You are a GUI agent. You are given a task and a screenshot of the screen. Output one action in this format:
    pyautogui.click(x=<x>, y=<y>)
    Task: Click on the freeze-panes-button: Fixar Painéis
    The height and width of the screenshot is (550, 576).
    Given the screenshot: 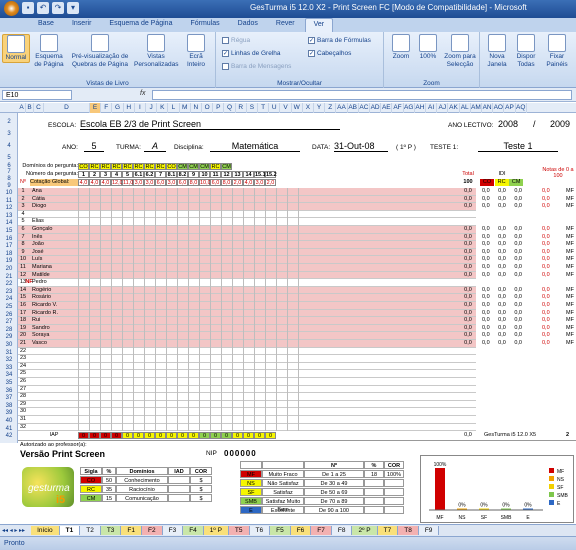 What is the action you would take?
    pyautogui.click(x=557, y=51)
    